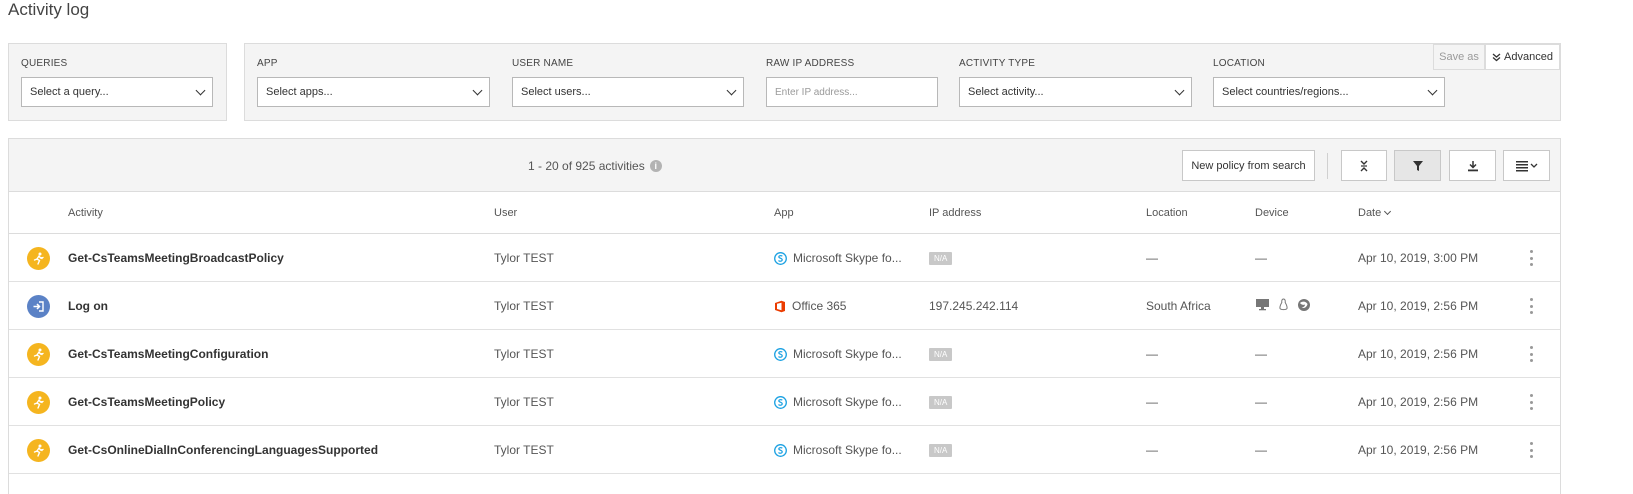 The height and width of the screenshot is (494, 1633). What do you see at coordinates (1178, 306) in the screenshot?
I see `location-value: South Africa` at bounding box center [1178, 306].